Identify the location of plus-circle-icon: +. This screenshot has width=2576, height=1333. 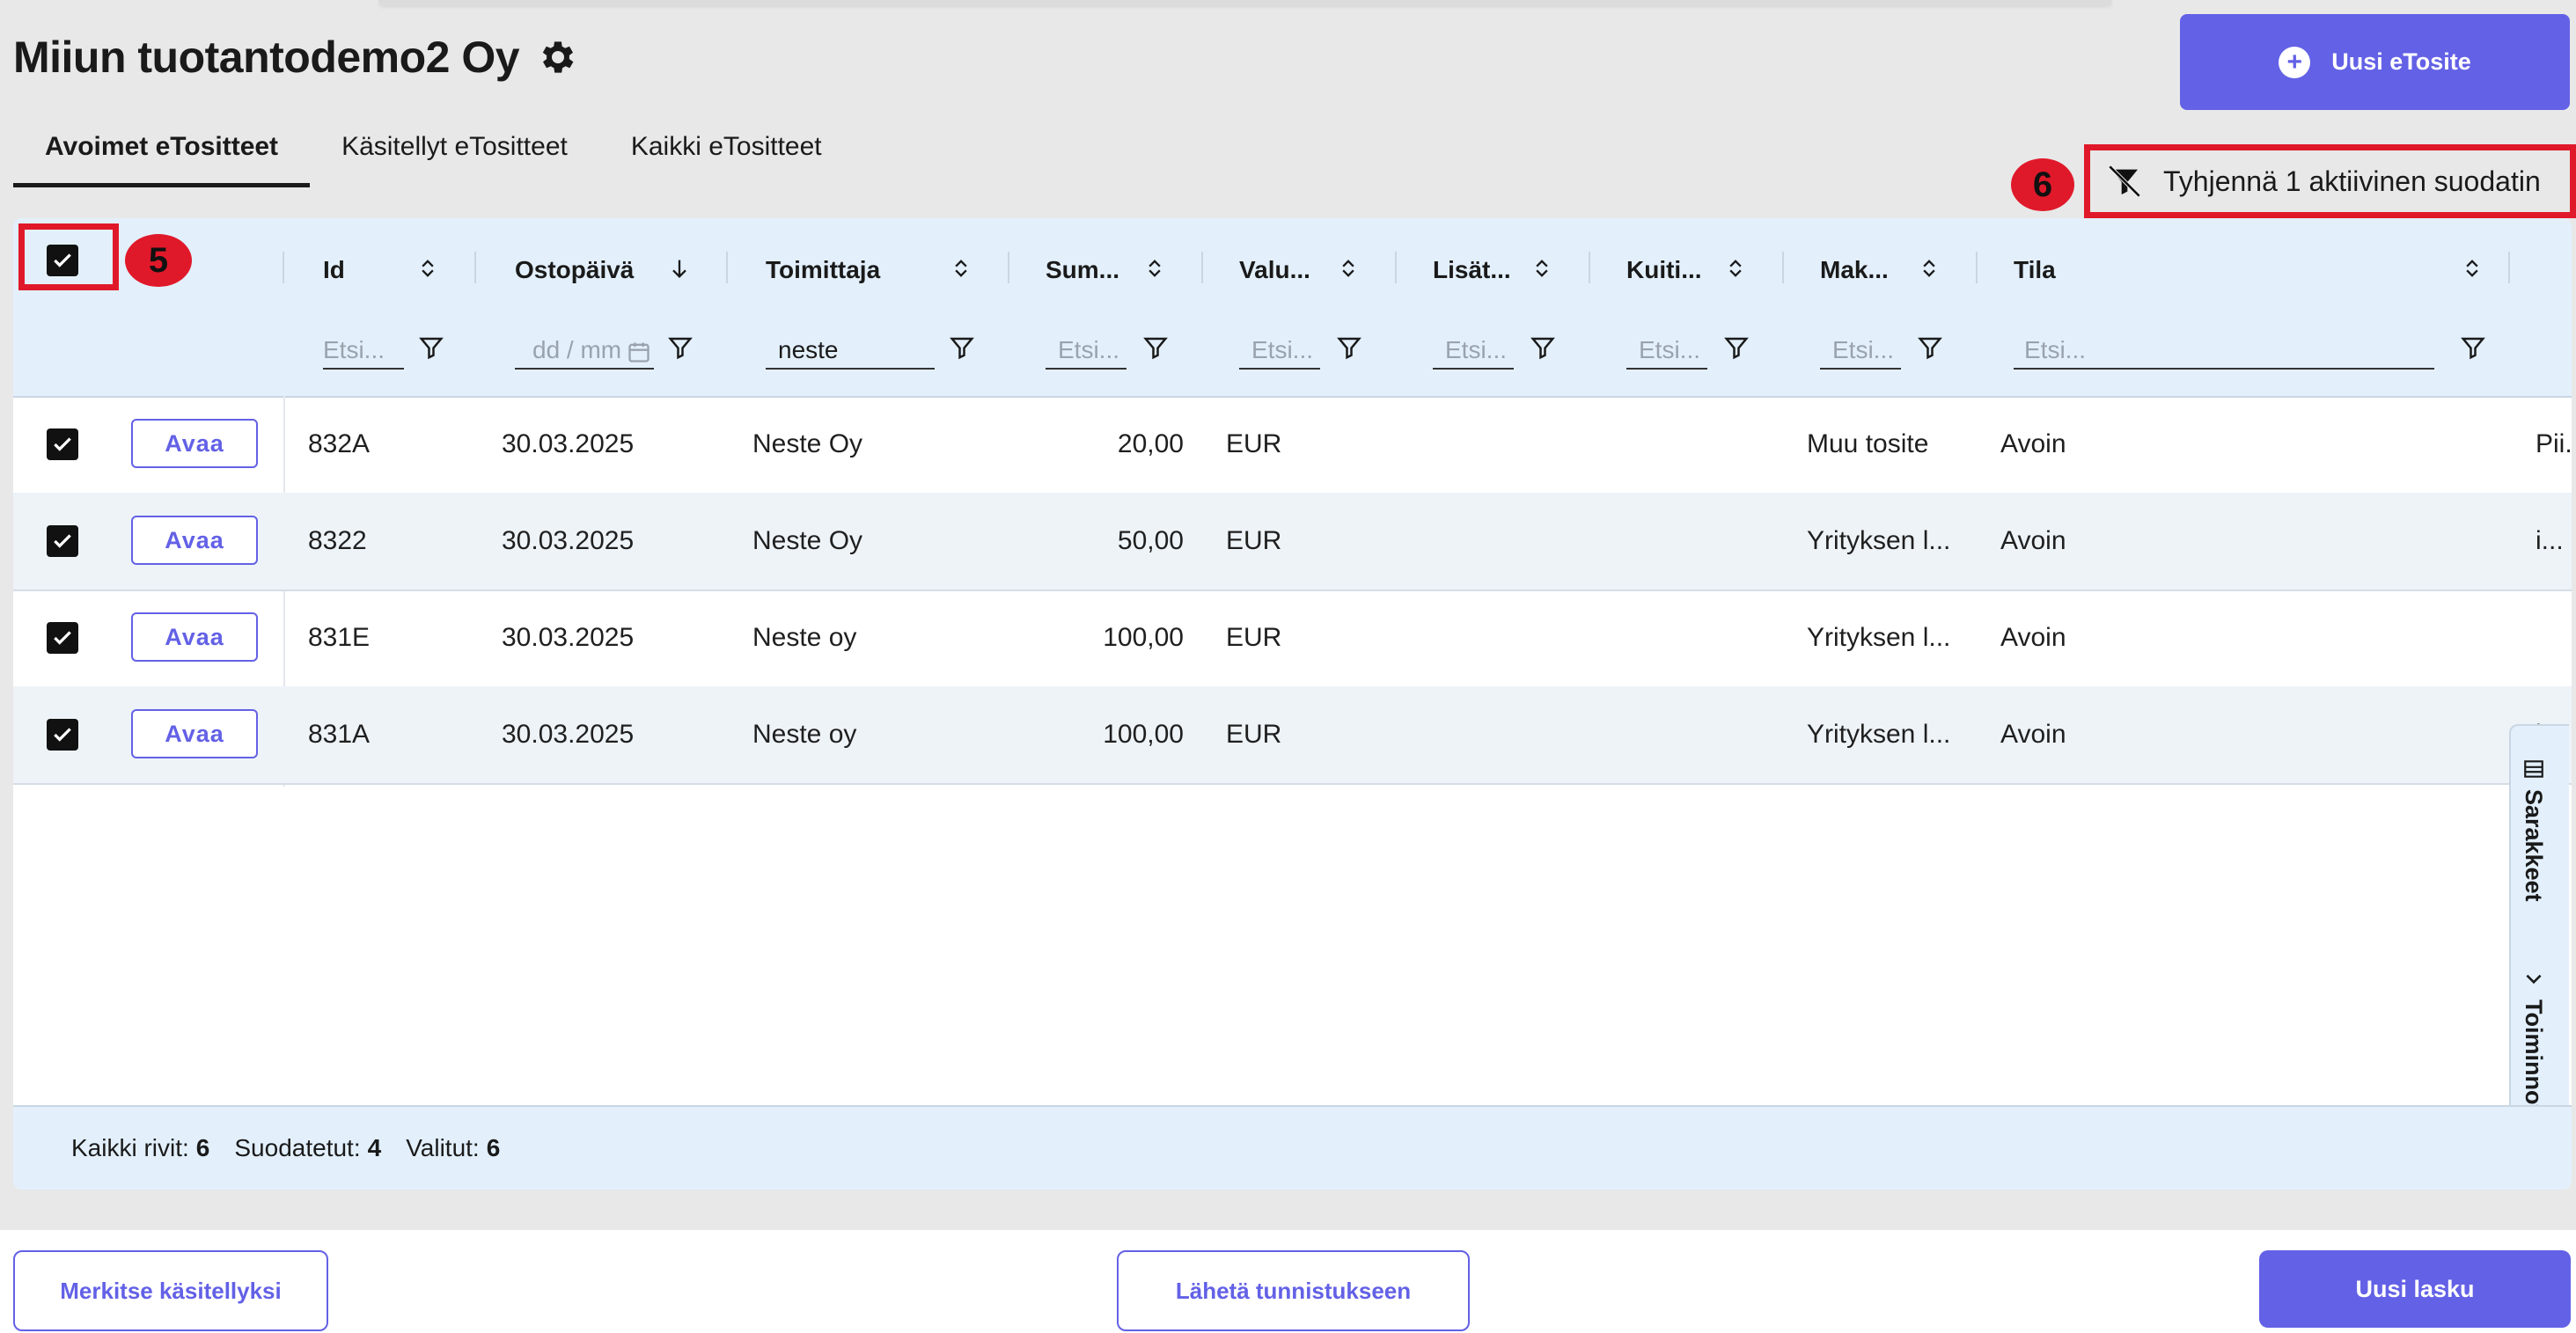
(2295, 62).